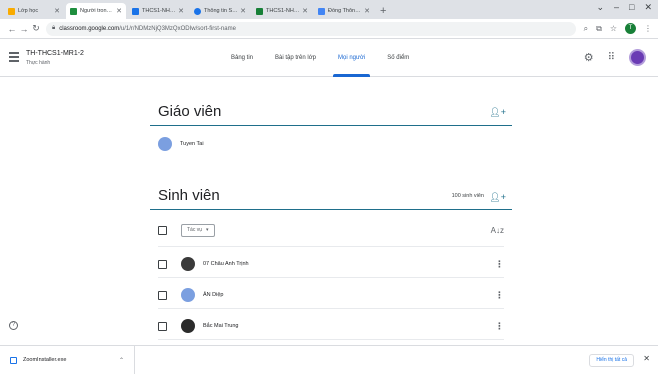 The width and height of the screenshot is (658, 374). What do you see at coordinates (613, 28) in the screenshot?
I see `star-icon: ☆` at bounding box center [613, 28].